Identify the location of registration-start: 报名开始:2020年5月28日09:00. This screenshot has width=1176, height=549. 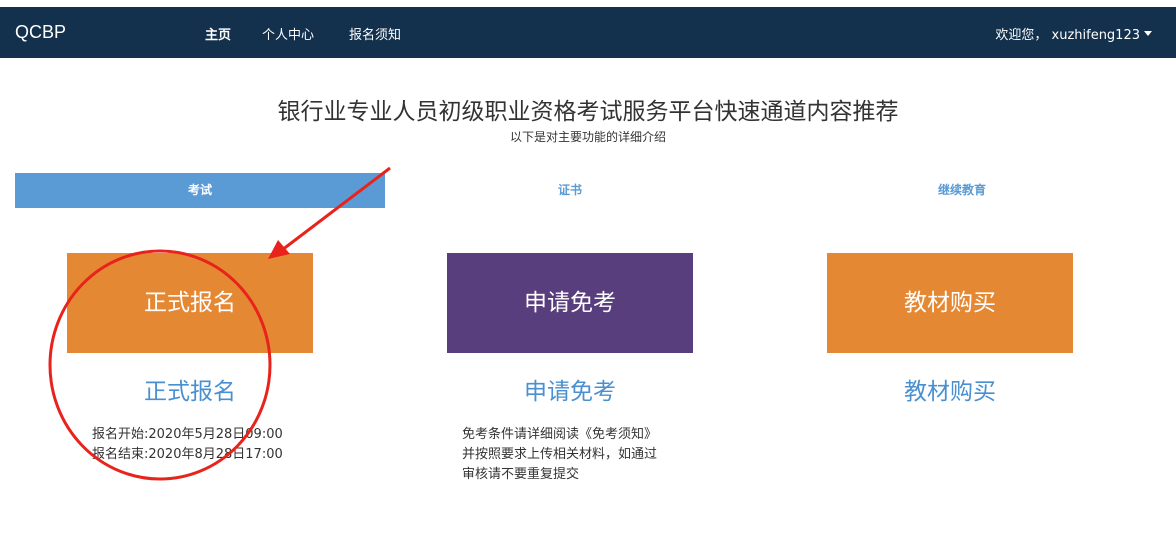
(187, 434).